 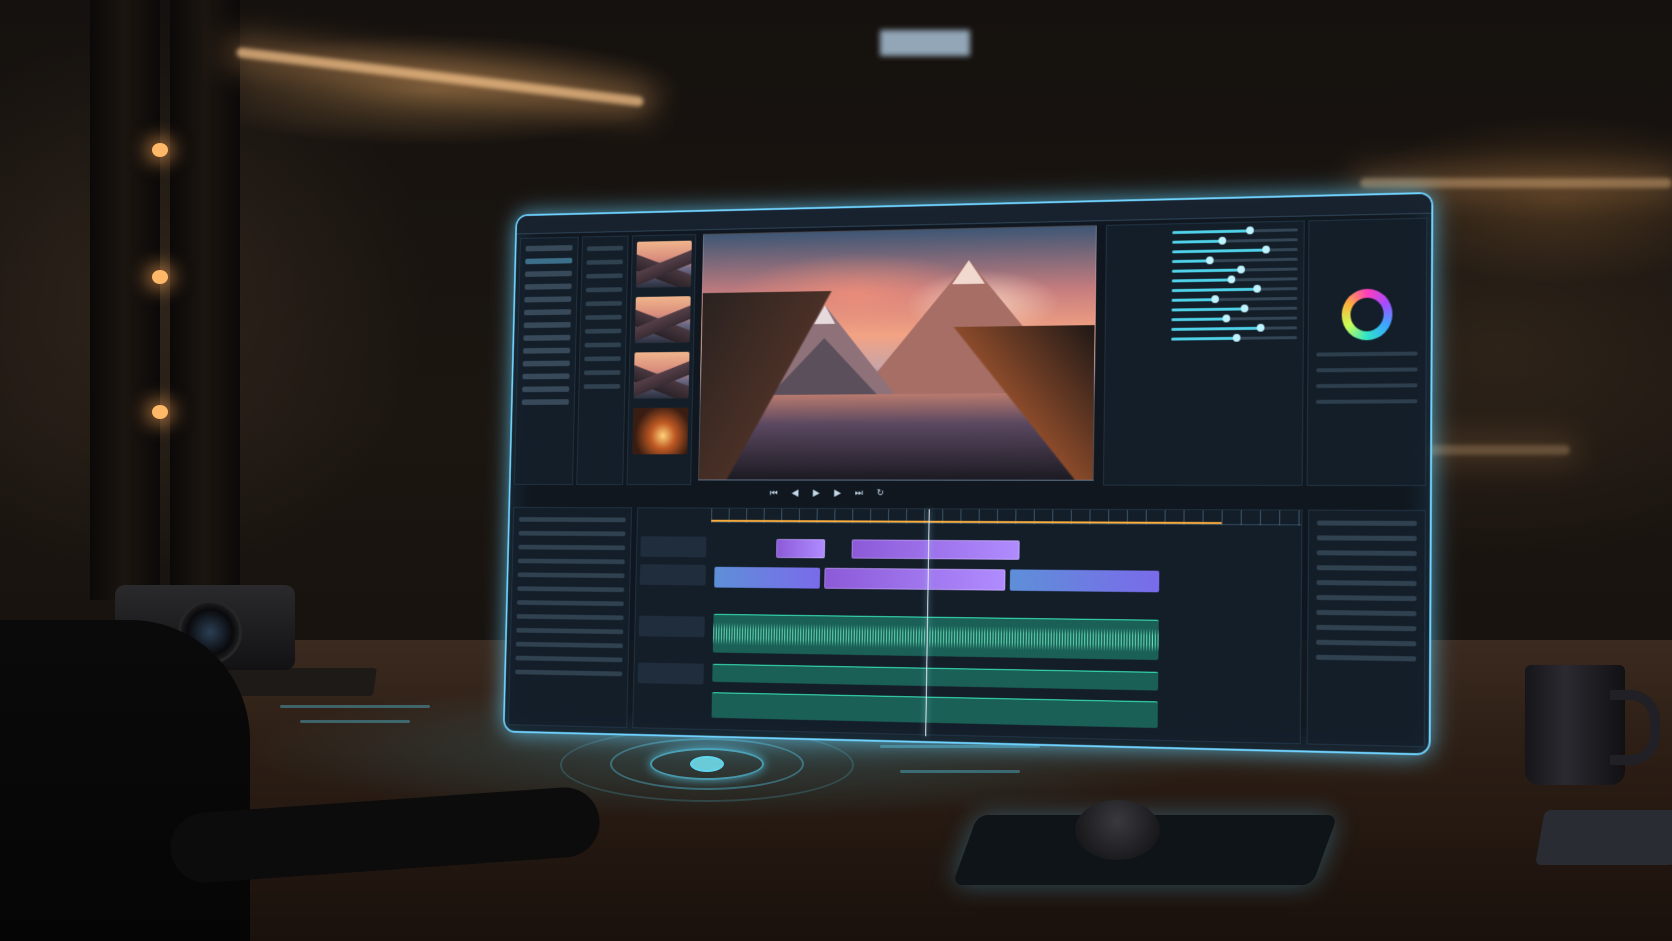 I want to click on play-icon: ▶, so click(x=816, y=493).